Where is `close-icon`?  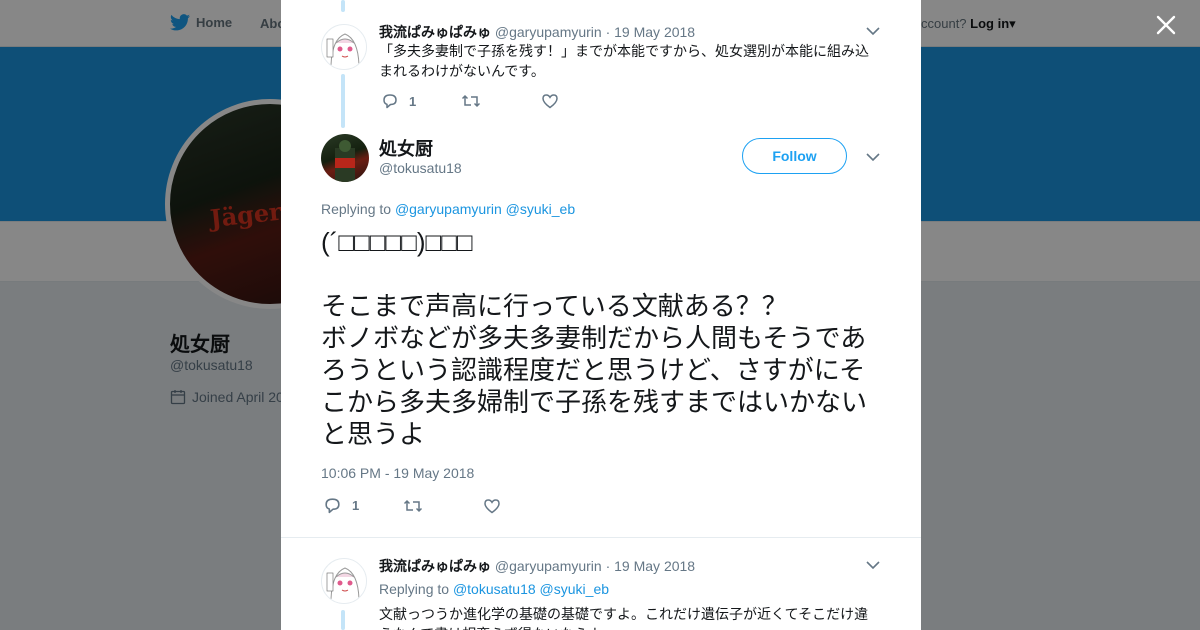 close-icon is located at coordinates (1166, 25).